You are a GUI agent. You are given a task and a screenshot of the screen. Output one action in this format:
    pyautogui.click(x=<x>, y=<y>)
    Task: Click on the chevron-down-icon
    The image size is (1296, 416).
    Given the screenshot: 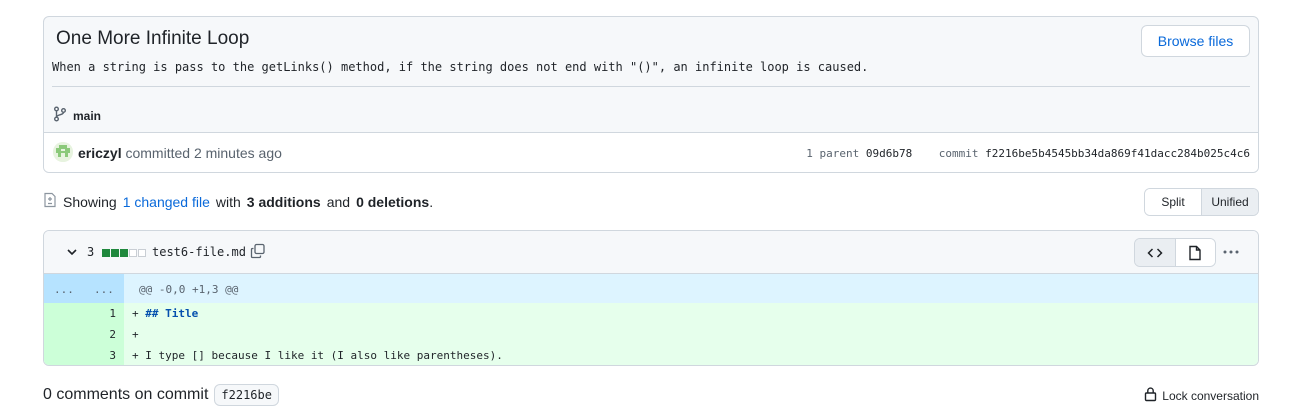 What is the action you would take?
    pyautogui.click(x=72, y=253)
    